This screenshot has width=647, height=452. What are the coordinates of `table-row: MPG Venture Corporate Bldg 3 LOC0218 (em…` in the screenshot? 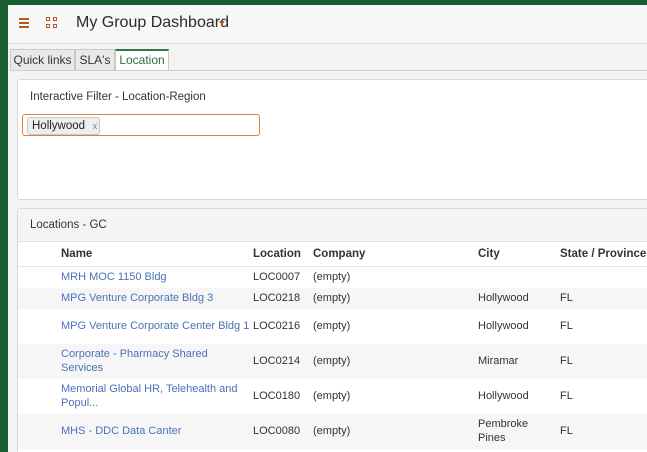 It's located at (332, 298).